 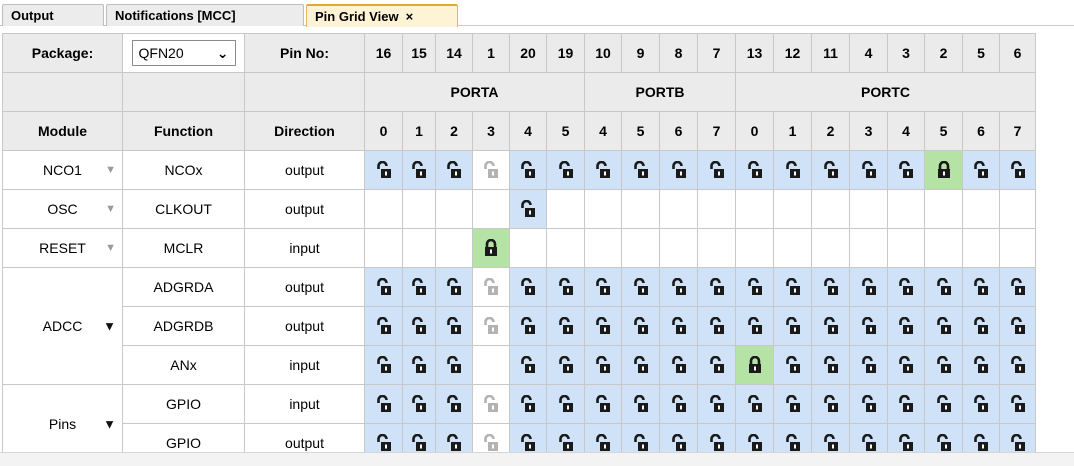 I want to click on close-icon: ×, so click(x=410, y=16).